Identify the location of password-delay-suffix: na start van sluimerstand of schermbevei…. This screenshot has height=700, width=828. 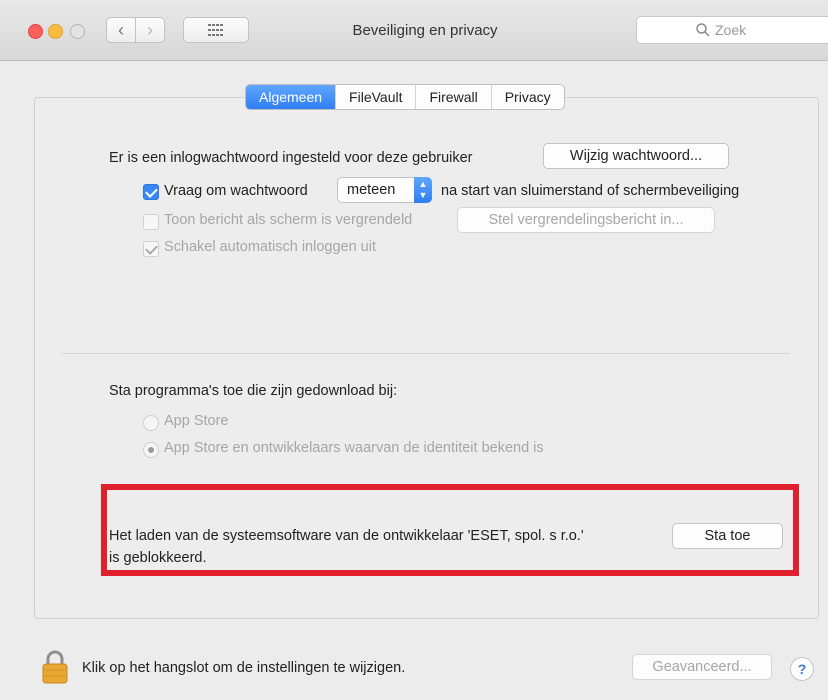
(590, 191).